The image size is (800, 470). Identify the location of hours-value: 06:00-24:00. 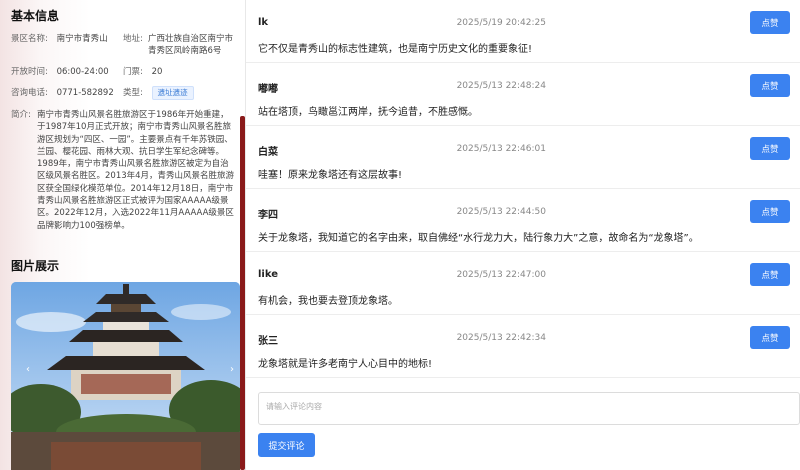
(82, 72).